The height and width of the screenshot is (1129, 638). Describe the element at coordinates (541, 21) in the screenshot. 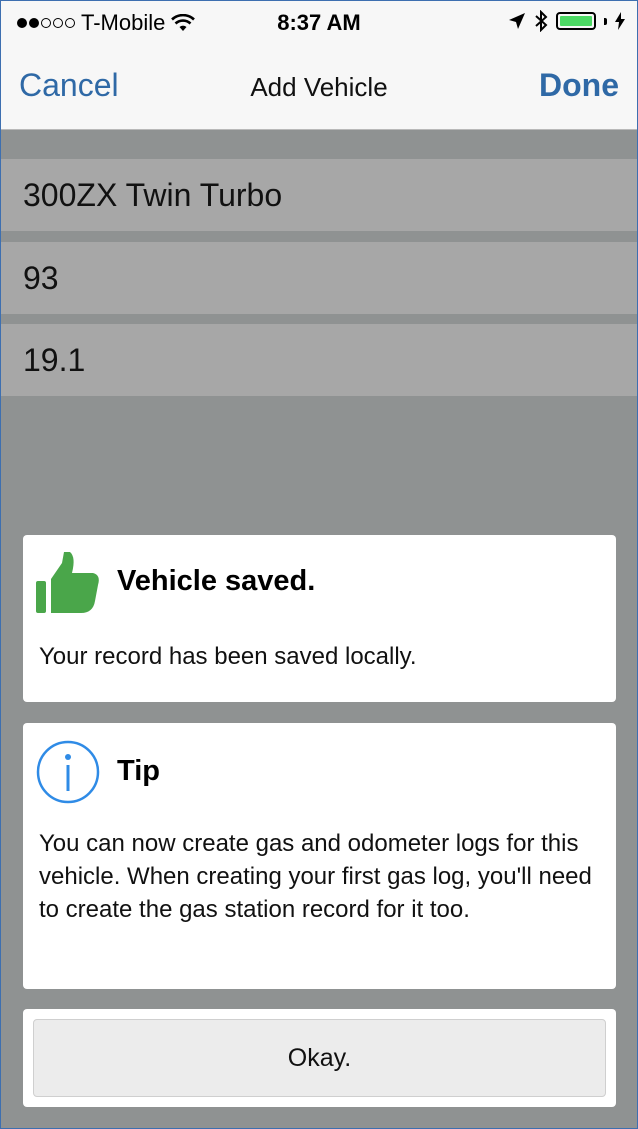

I see `bluetooth-icon` at that location.